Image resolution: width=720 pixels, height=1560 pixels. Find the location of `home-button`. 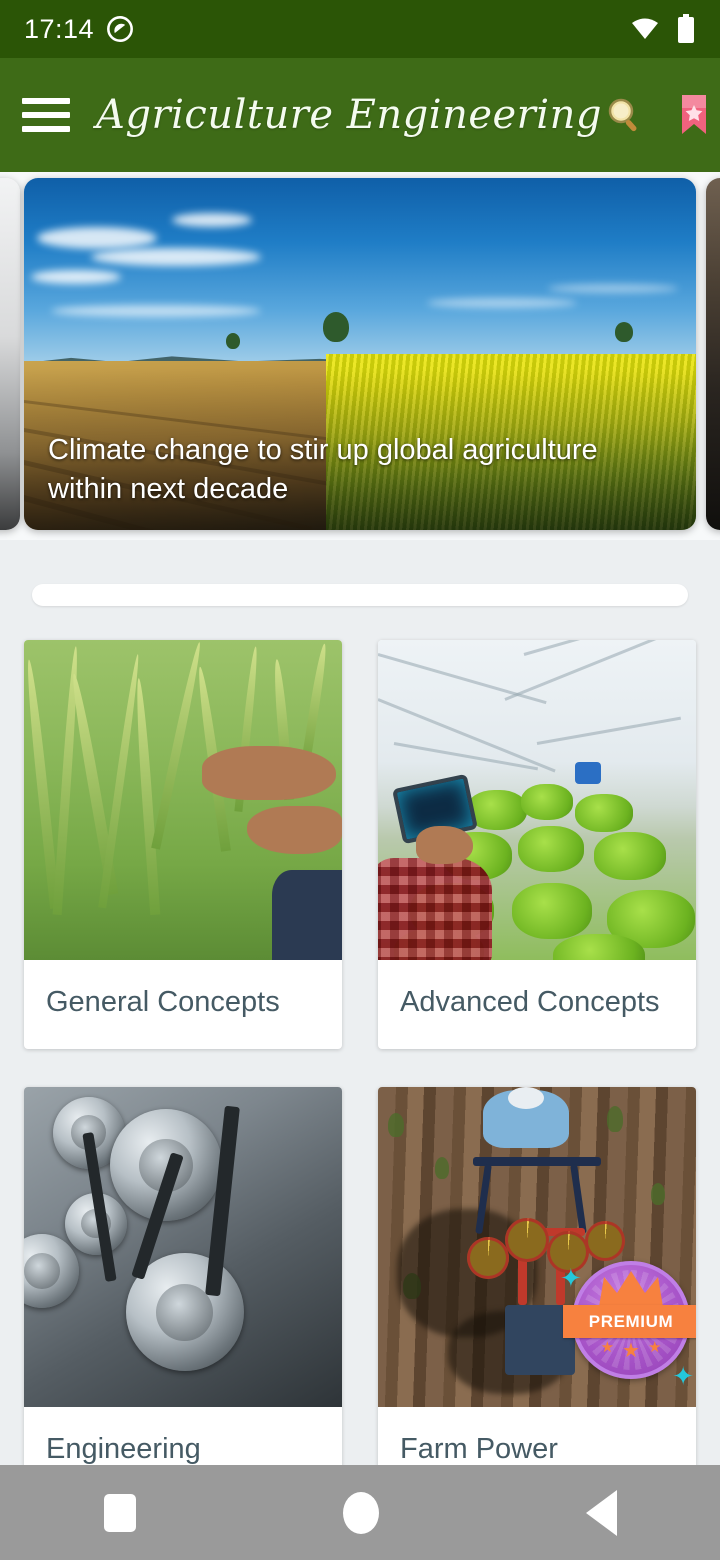

home-button is located at coordinates (360, 1512).